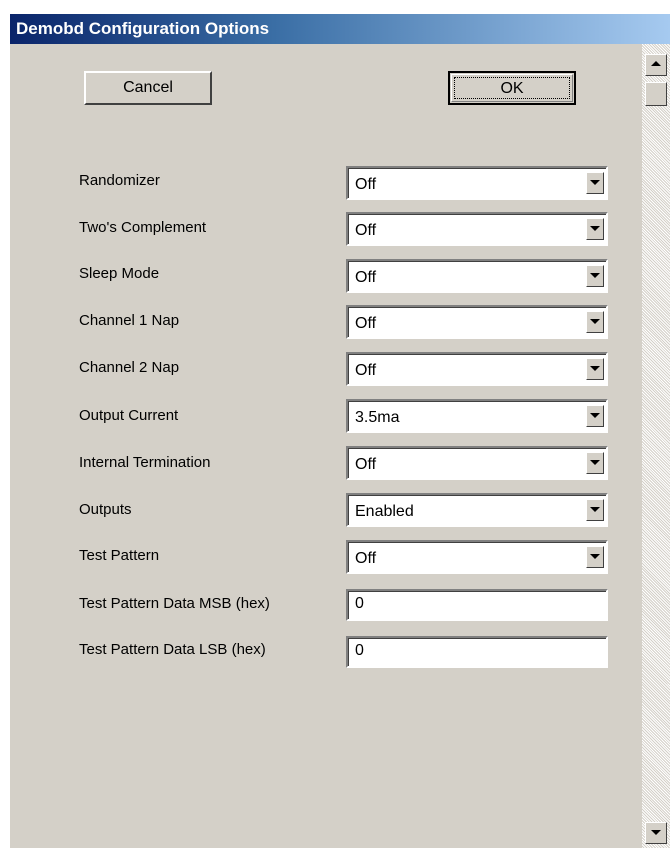 The image size is (670, 848). What do you see at coordinates (477, 416) in the screenshot?
I see `output-current-dropdown: 3.5ma` at bounding box center [477, 416].